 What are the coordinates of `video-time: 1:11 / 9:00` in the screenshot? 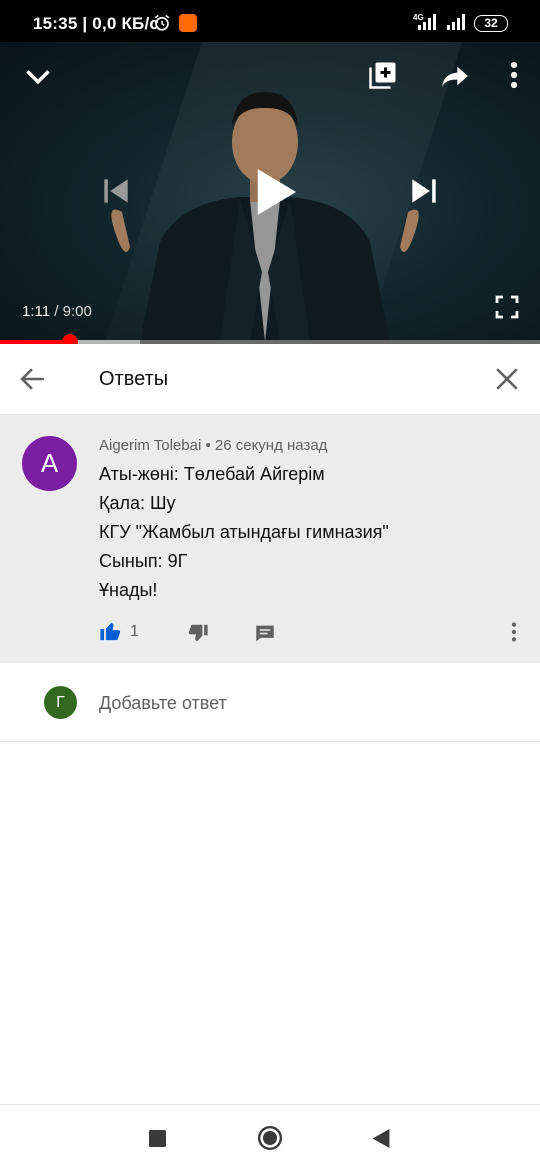 It's located at (57, 311).